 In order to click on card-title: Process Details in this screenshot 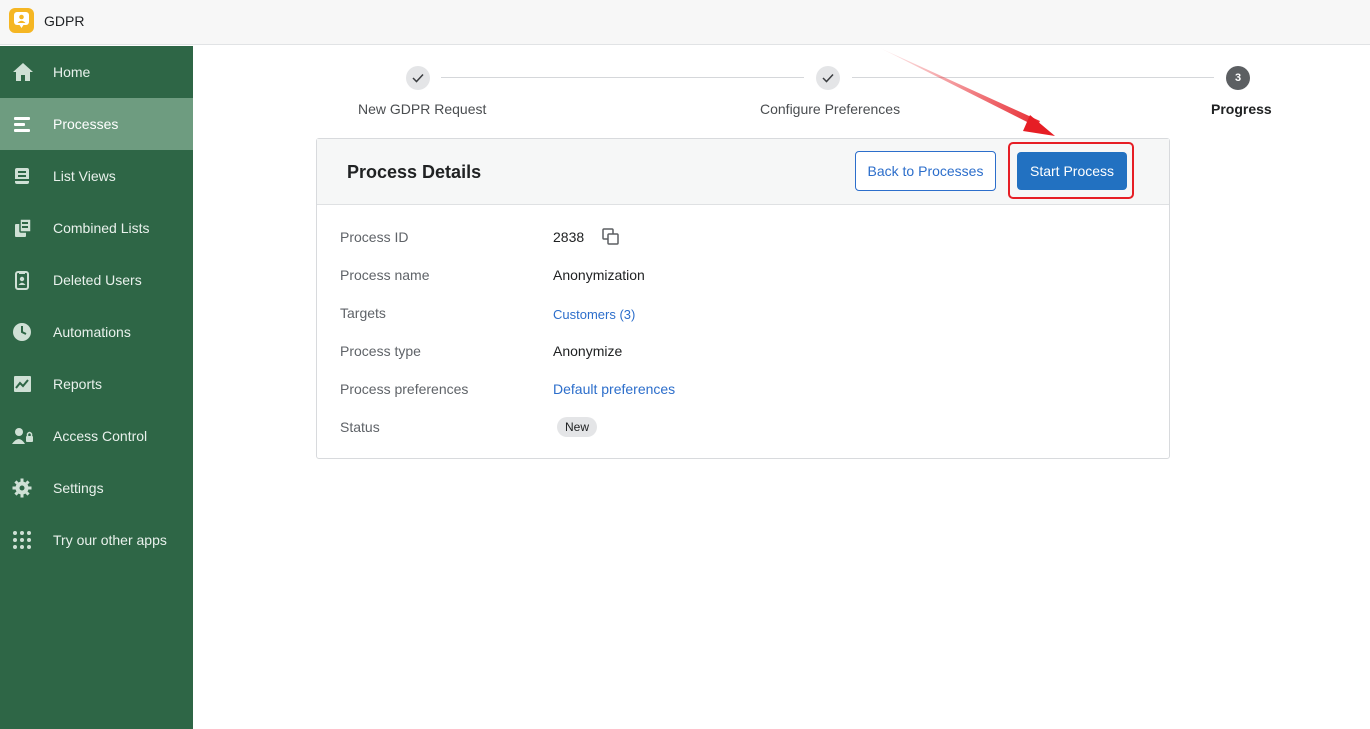, I will do `click(414, 172)`.